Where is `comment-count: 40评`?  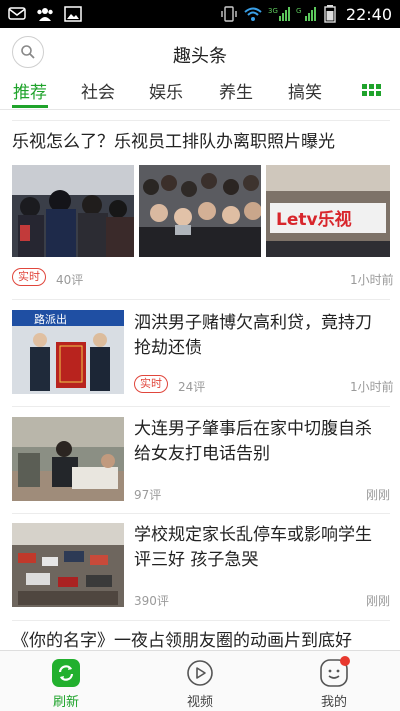 comment-count: 40评 is located at coordinates (70, 280).